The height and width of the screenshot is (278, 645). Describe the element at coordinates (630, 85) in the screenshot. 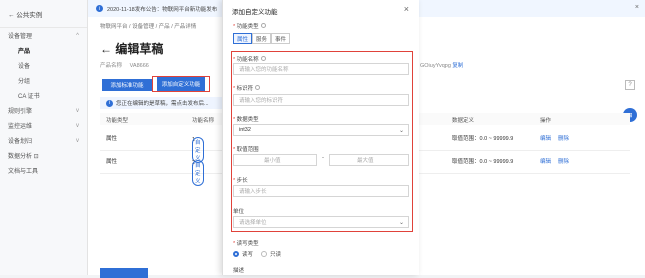

I see `help-icon: ?` at that location.